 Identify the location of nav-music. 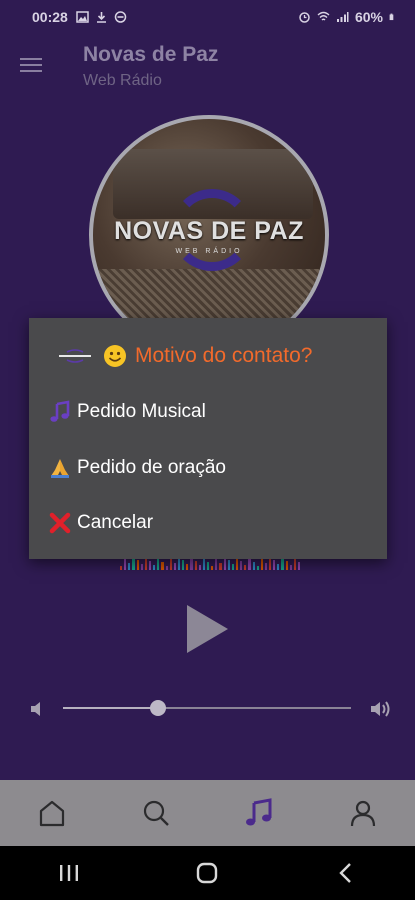
(260, 813).